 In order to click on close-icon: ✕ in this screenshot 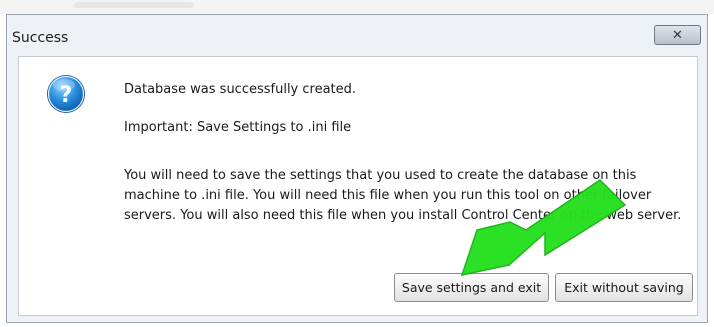, I will do `click(677, 35)`.